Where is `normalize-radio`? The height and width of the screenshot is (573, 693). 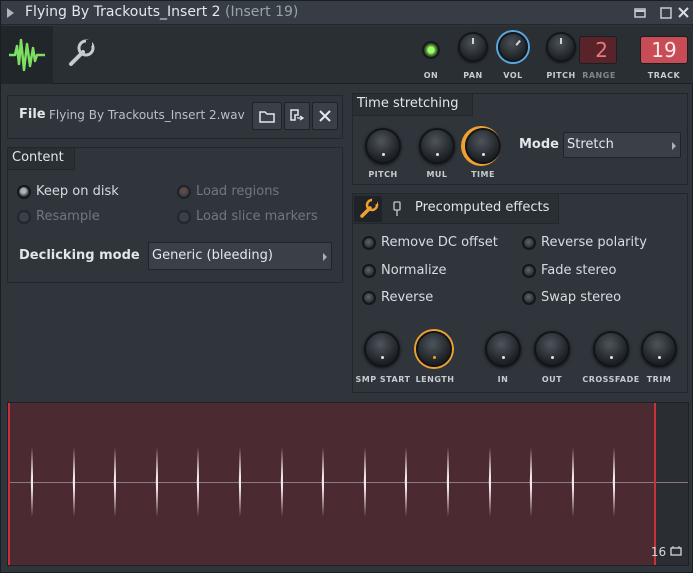 normalize-radio is located at coordinates (369, 271).